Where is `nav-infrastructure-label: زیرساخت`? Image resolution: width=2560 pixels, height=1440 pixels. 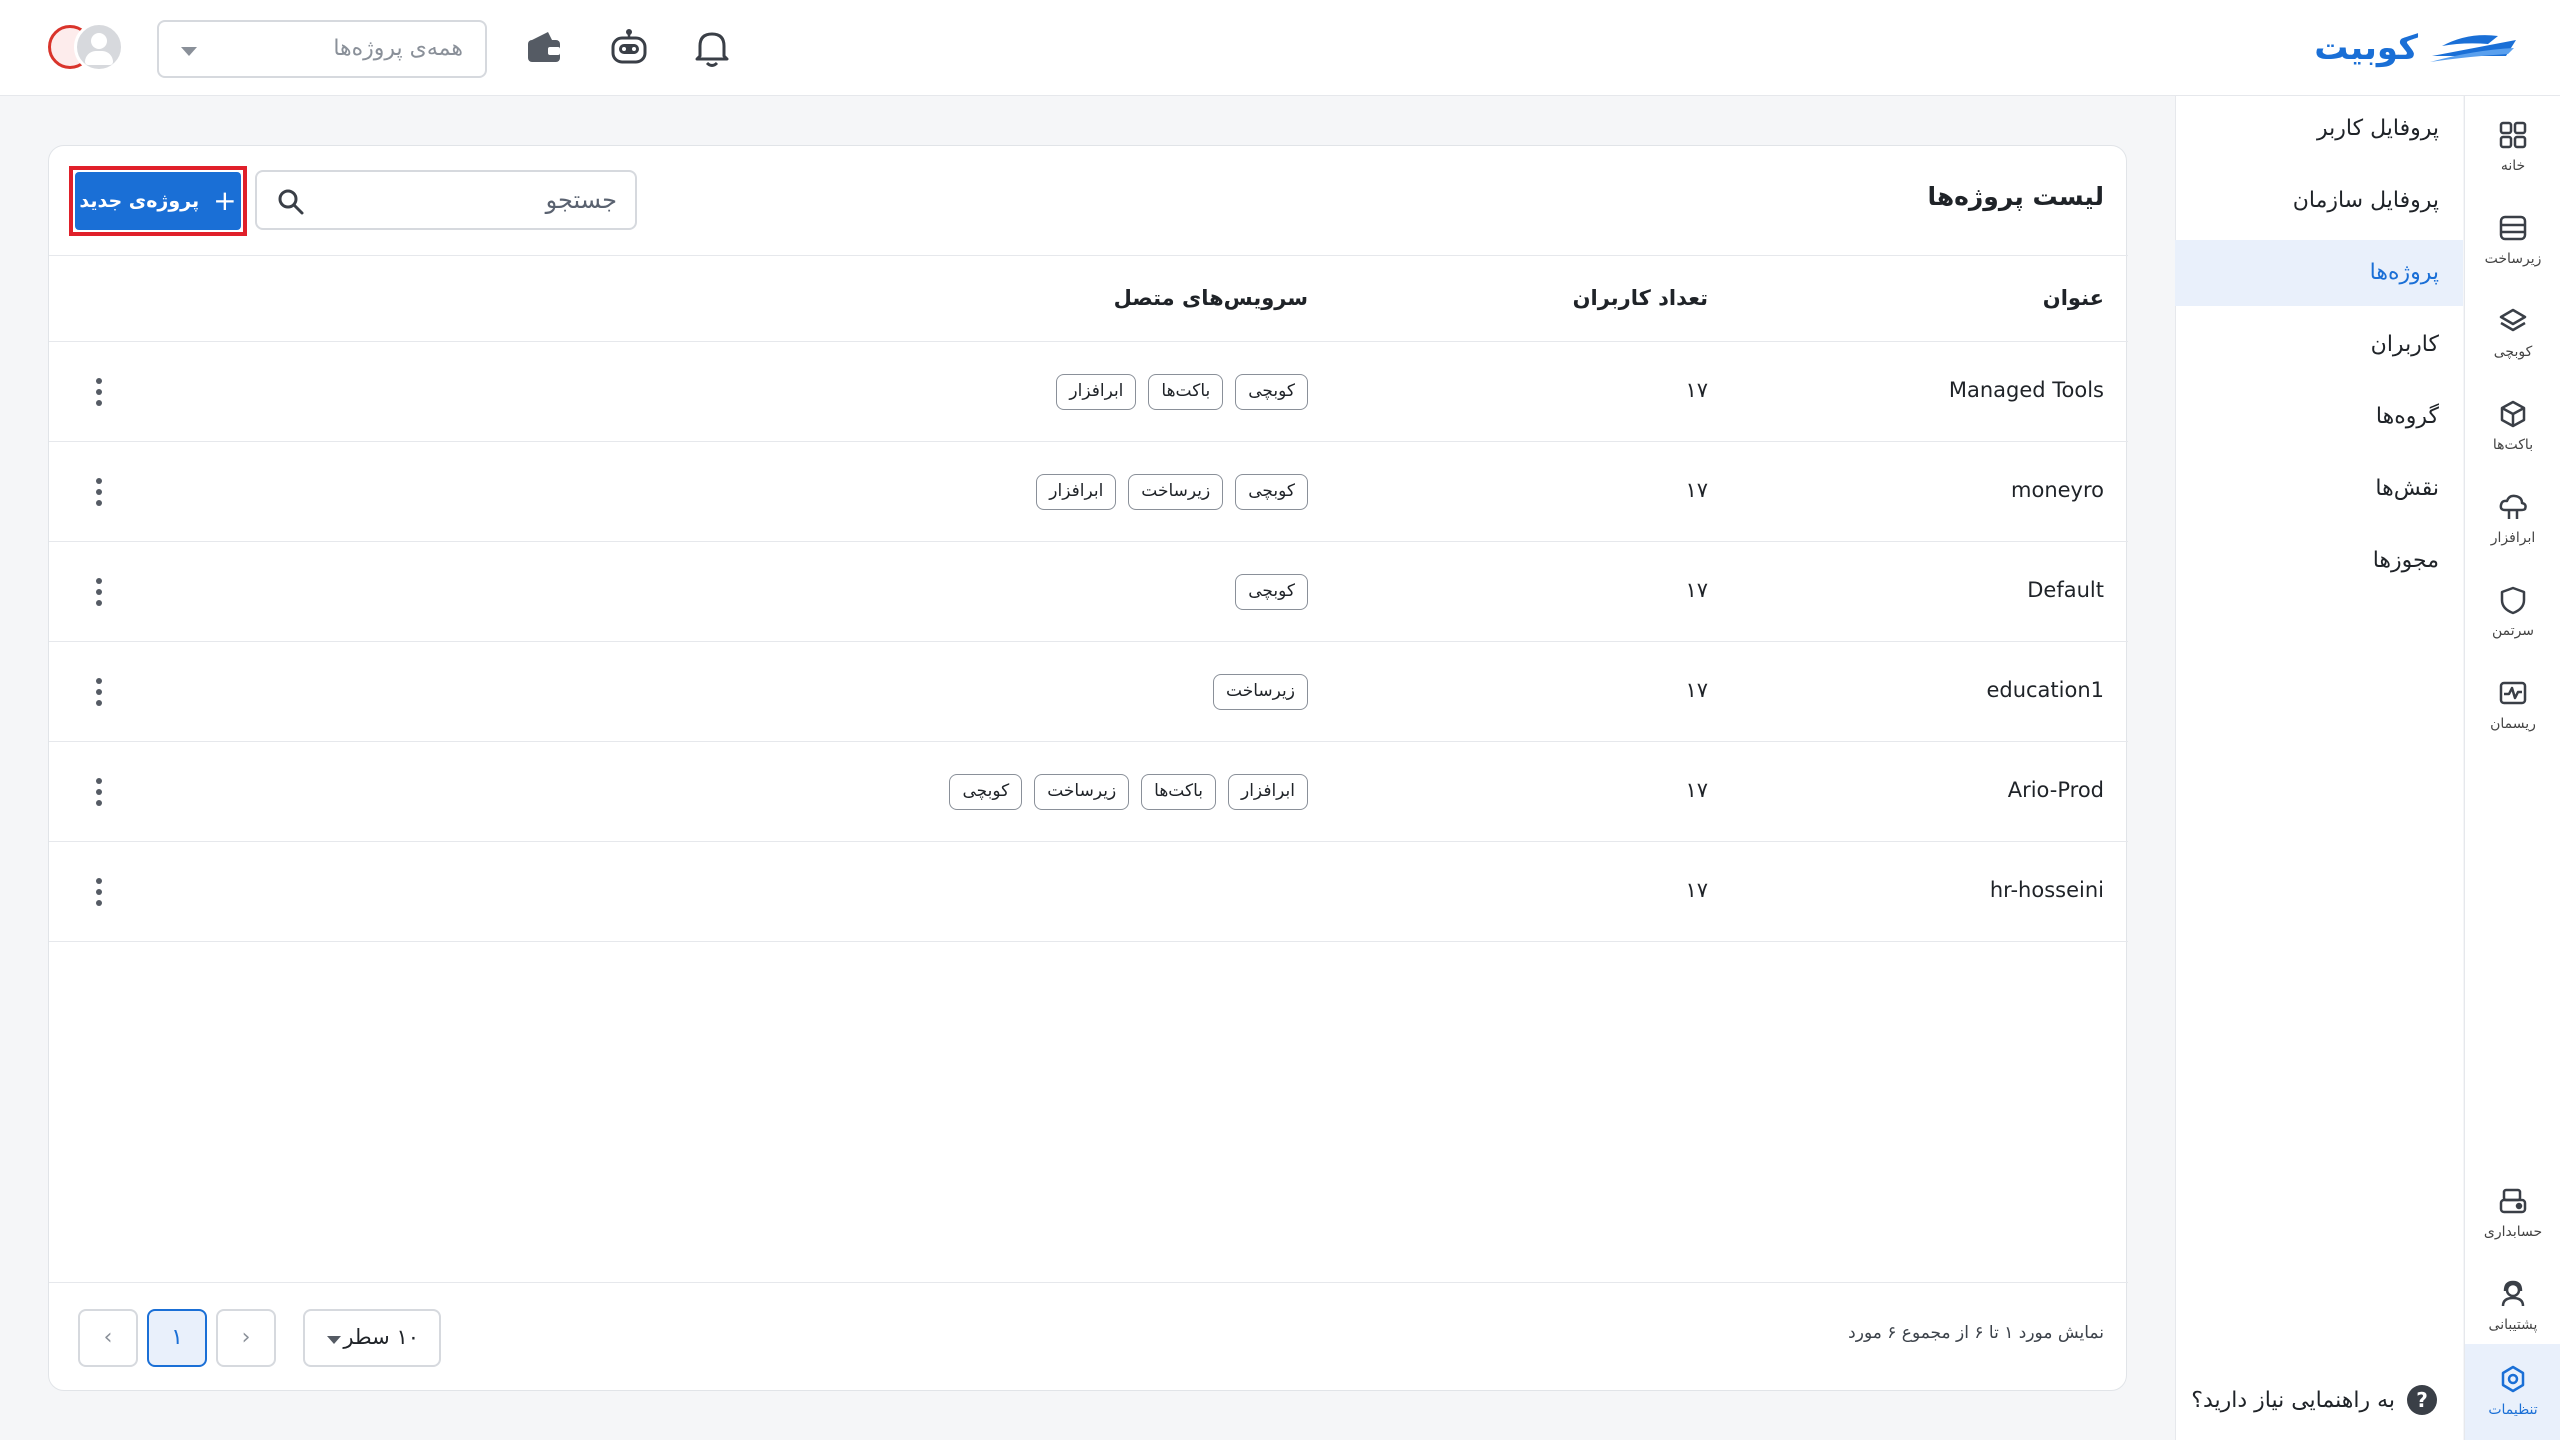
nav-infrastructure-label: زیرساخت is located at coordinates (2513, 259).